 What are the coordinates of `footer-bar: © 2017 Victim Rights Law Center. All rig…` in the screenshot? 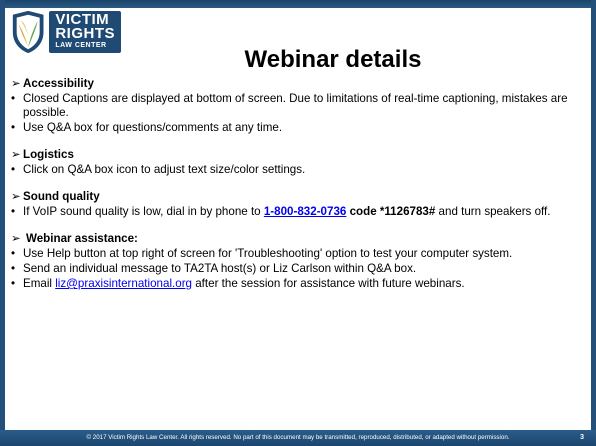 It's located at (298, 438).